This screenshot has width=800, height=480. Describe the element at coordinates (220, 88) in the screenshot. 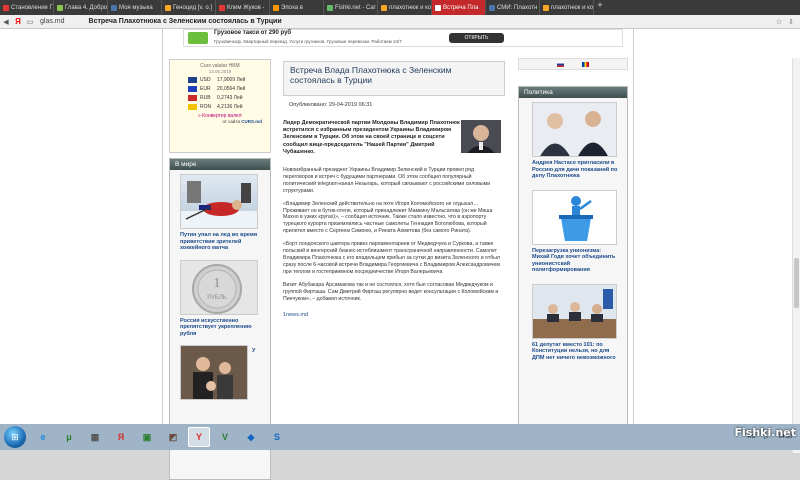

I see `currency-row: EUR 20,0564 Лей` at that location.